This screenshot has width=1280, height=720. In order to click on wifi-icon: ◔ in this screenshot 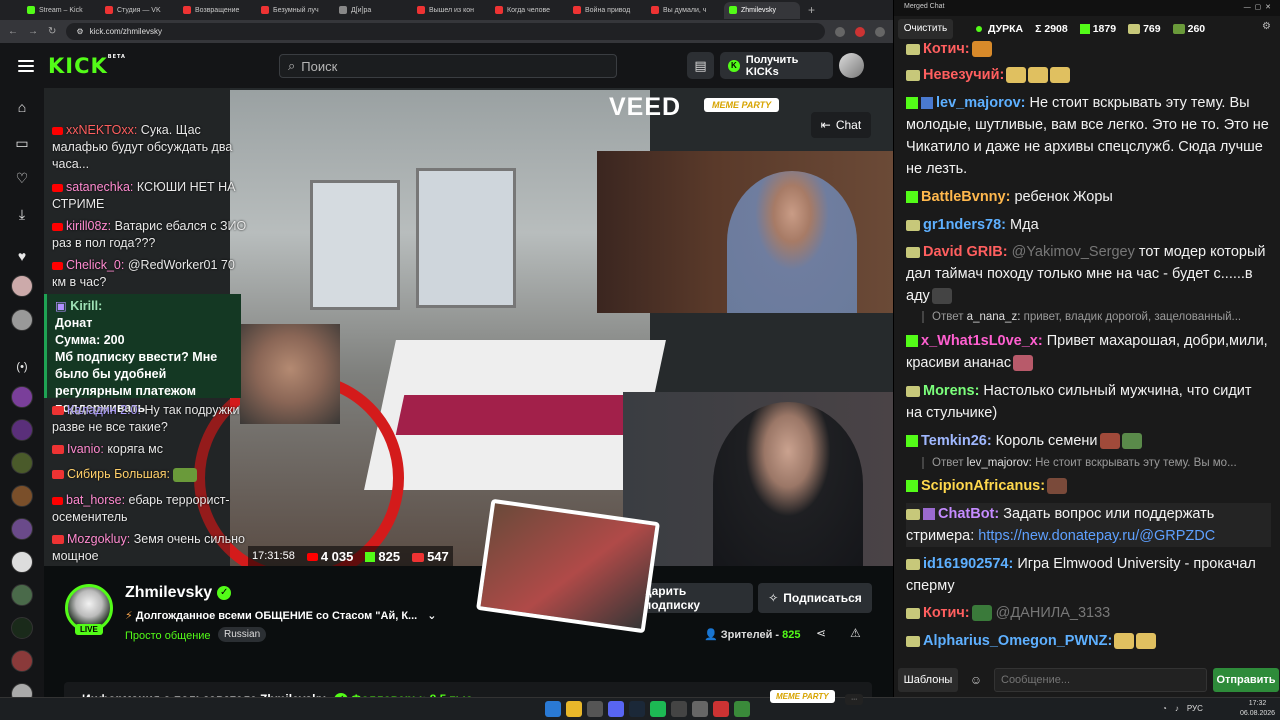, I will do `click(1164, 708)`.